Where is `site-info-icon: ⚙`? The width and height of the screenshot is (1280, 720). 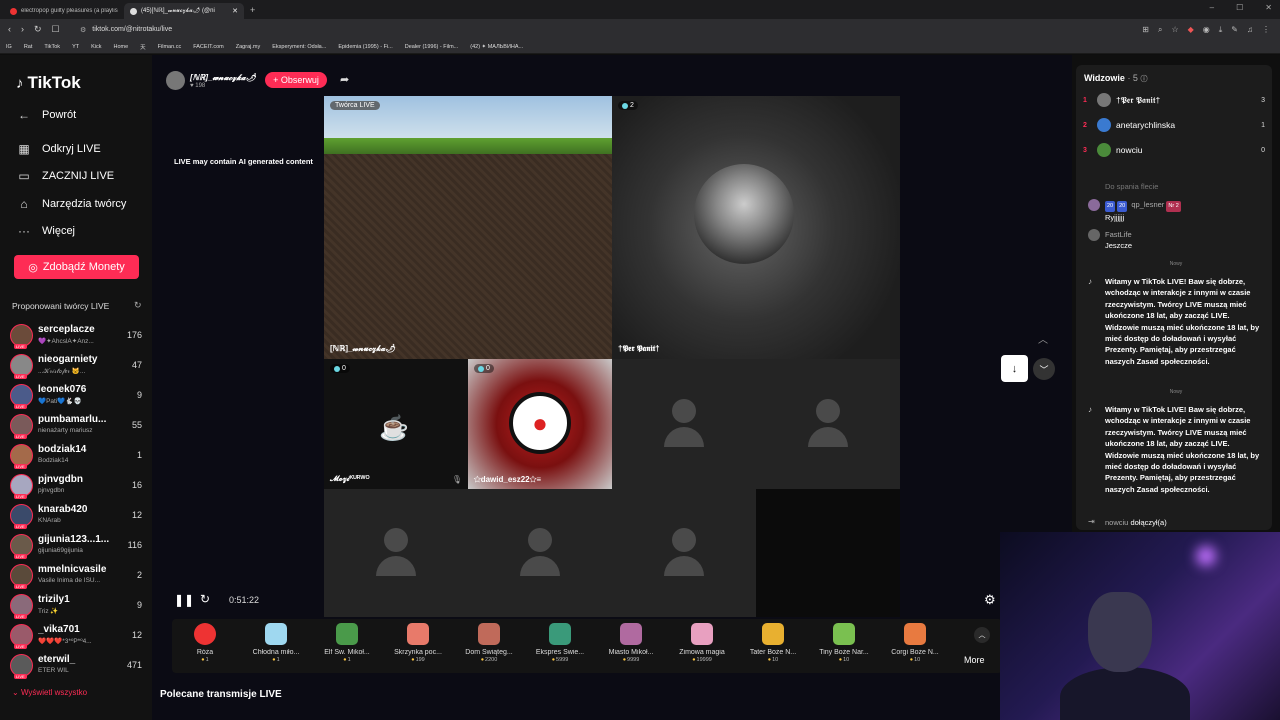 site-info-icon: ⚙ is located at coordinates (83, 30).